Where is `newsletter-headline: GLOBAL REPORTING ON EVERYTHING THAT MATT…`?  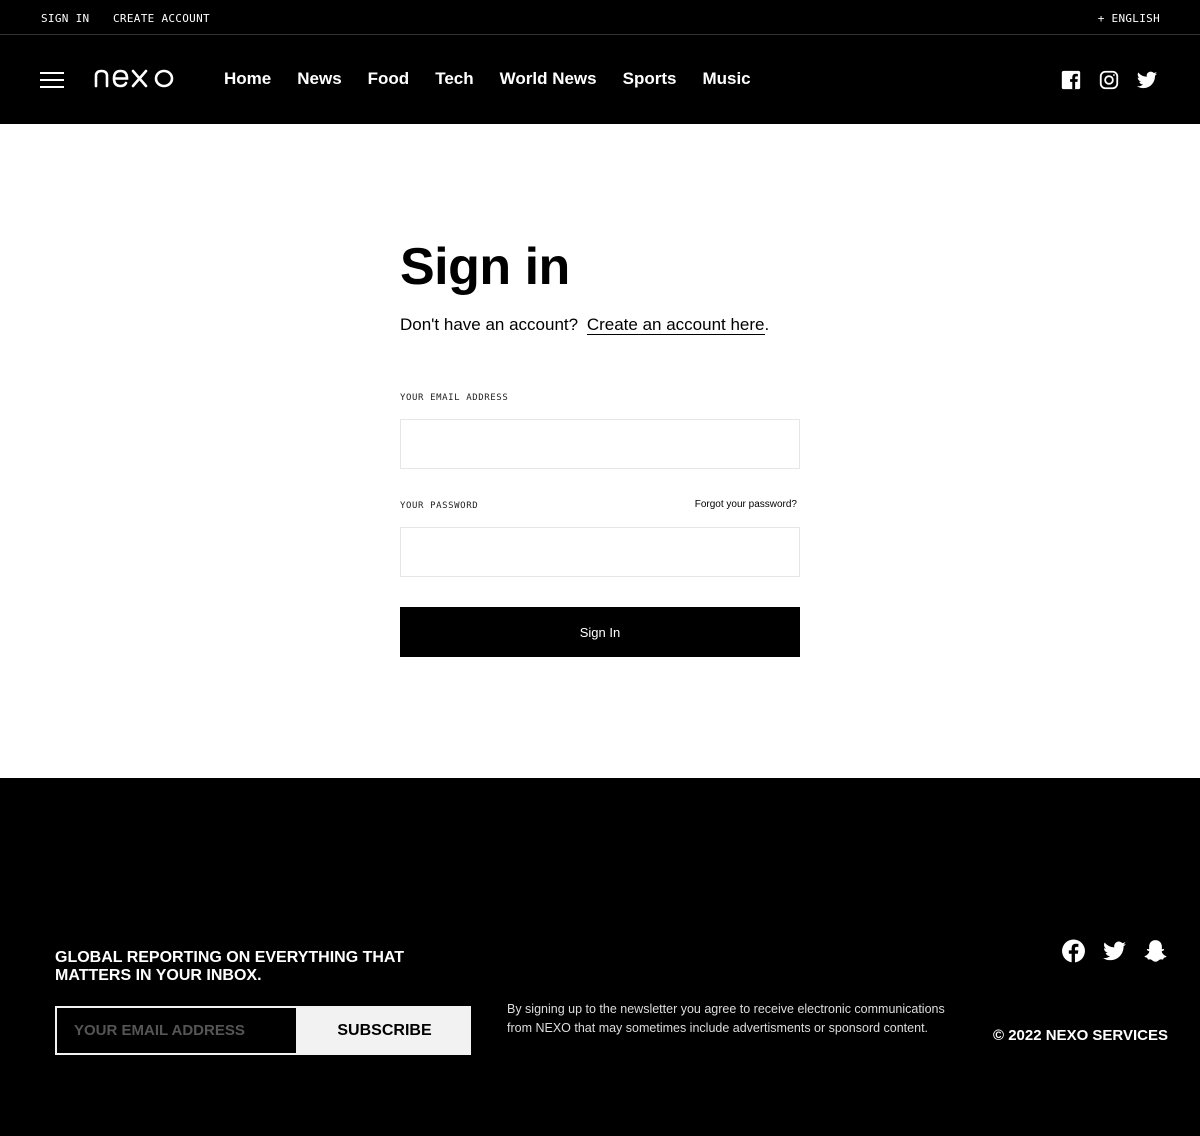 newsletter-headline: GLOBAL REPORTING ON EVERYTHING THAT MATT… is located at coordinates (230, 966).